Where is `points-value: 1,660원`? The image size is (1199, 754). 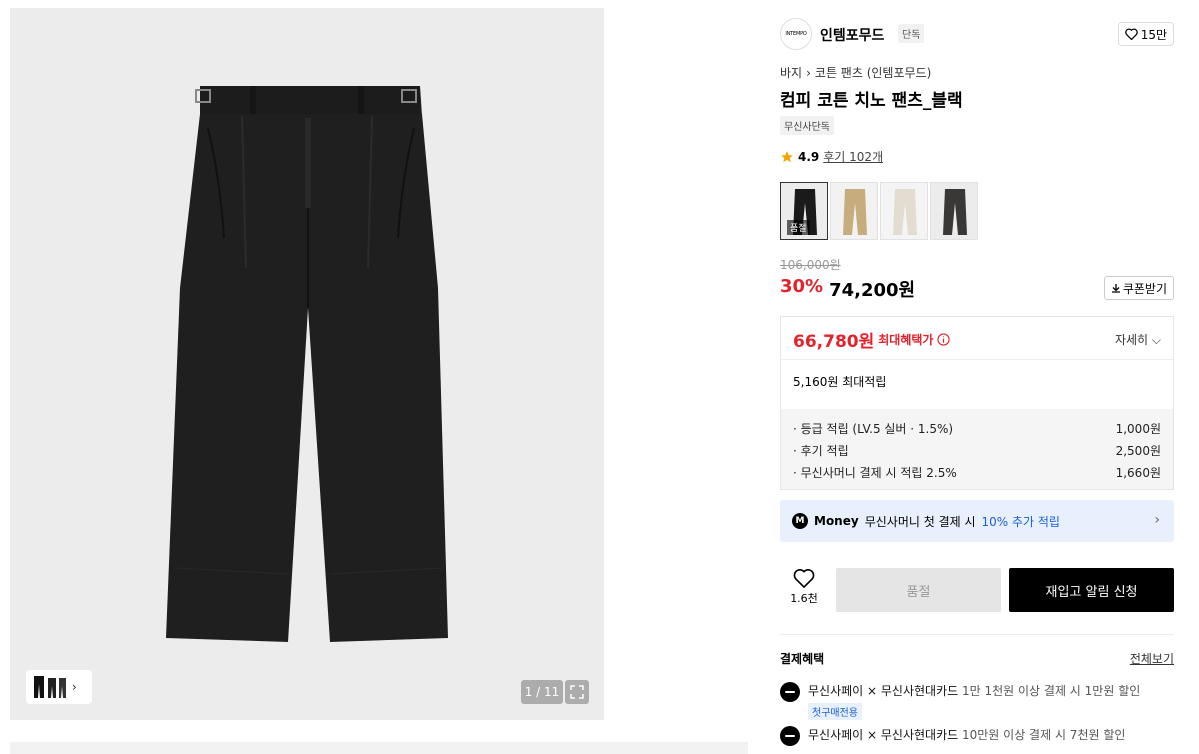 points-value: 1,660원 is located at coordinates (1138, 472).